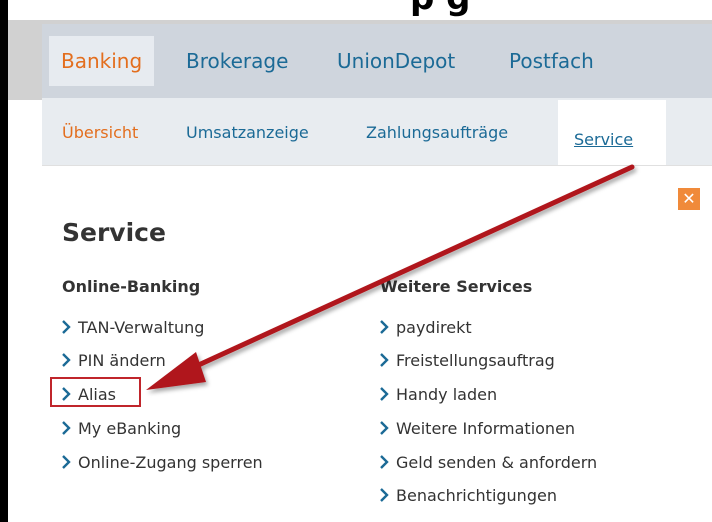 Image resolution: width=712 pixels, height=522 pixels. Describe the element at coordinates (130, 428) in the screenshot. I see `link-label: My eBanking` at that location.